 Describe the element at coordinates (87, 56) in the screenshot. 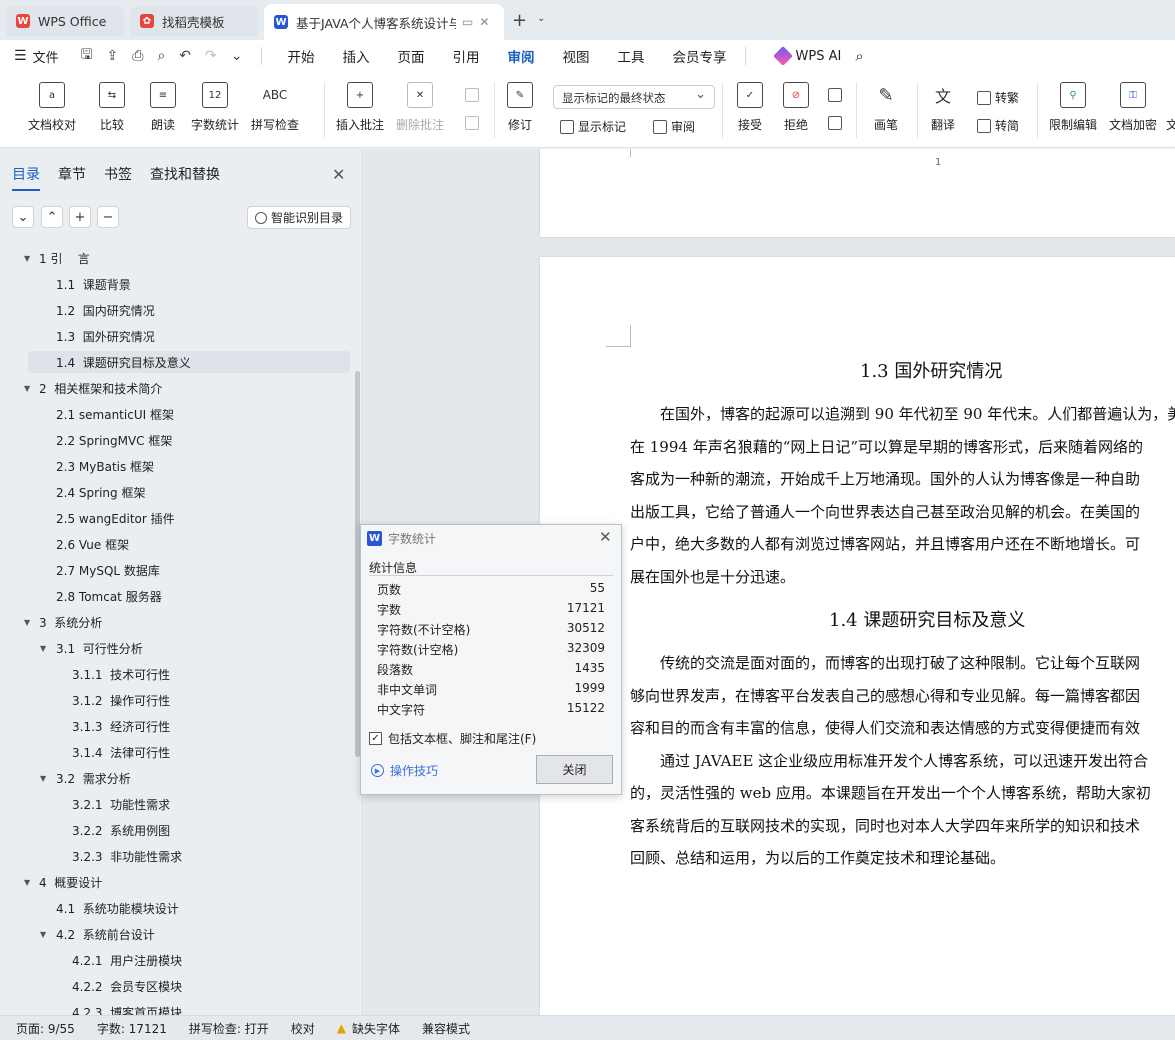

I see `save-icon: 🖫` at that location.